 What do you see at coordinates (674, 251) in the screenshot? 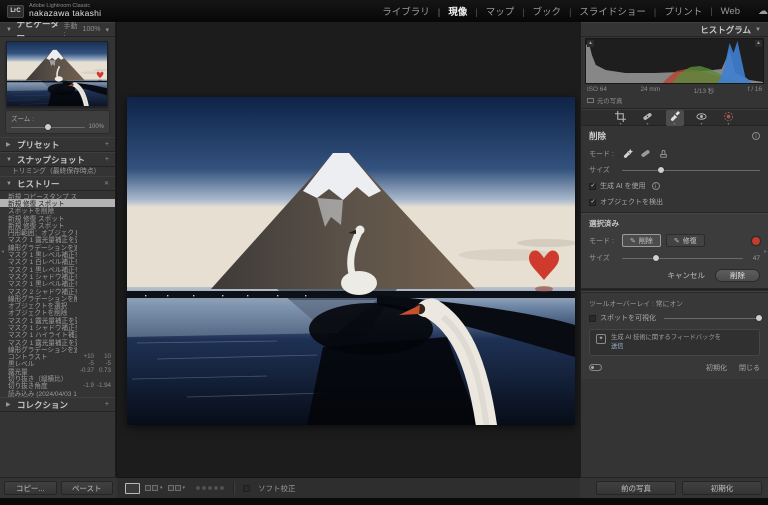
I see `selected-spot-section: 選択済み モード : ✎ 削除 ✎ 修復 サイズ 47 キャンセル 削除` at bounding box center [674, 251].